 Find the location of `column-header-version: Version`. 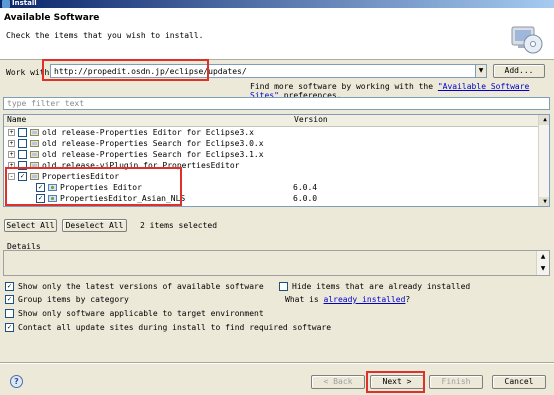

column-header-version: Version is located at coordinates (416, 121).